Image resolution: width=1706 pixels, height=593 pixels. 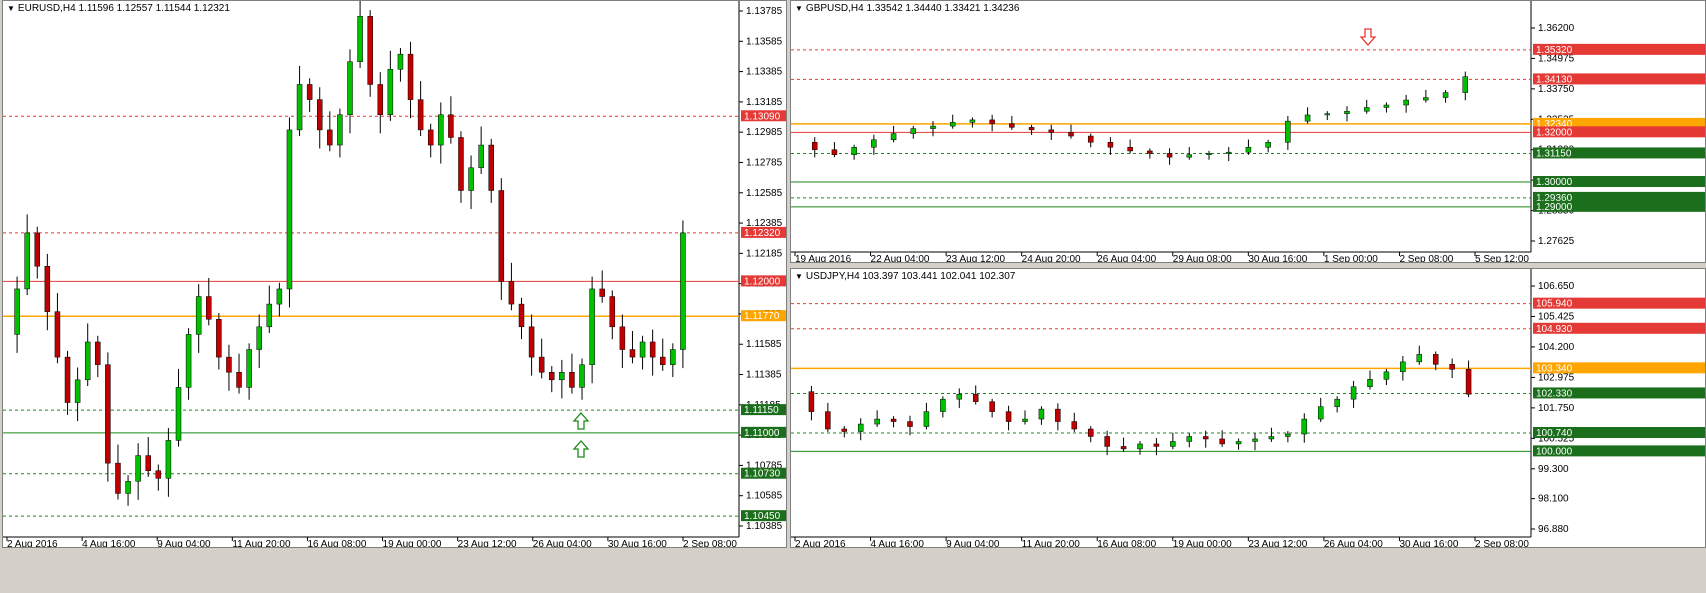 I want to click on price-tick-label: 96.880, so click(x=1553, y=529).